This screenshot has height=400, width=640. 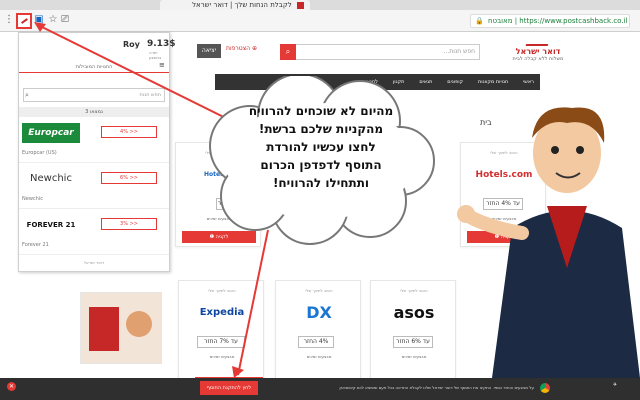 I want to click on bubble-line: מהיום לא שוכחים להרוויח, so click(x=321, y=111).